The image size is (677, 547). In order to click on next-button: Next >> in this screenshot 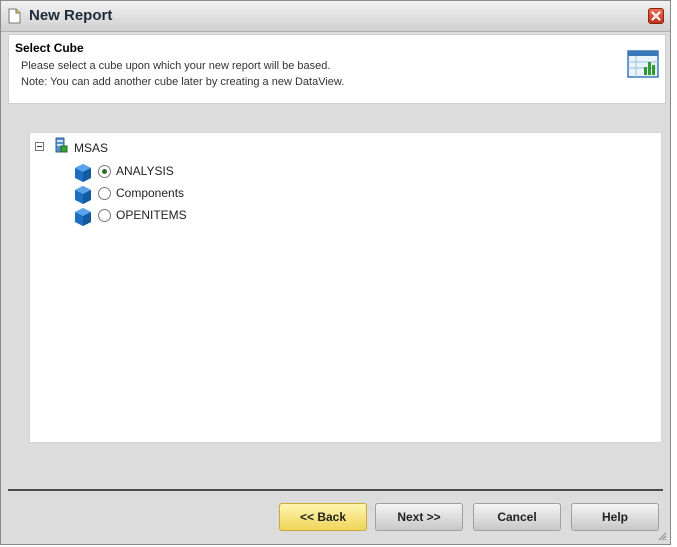, I will do `click(419, 517)`.